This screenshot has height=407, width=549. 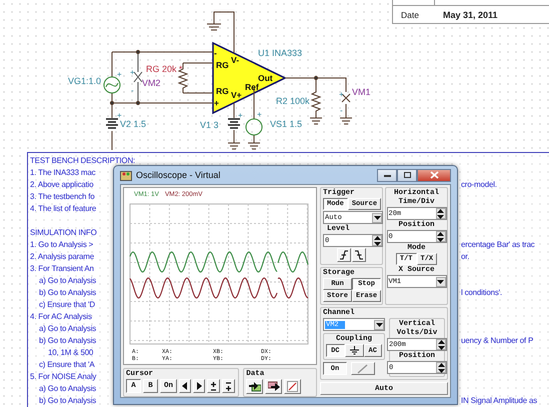 I want to click on pin-label: Ref, so click(x=252, y=87).